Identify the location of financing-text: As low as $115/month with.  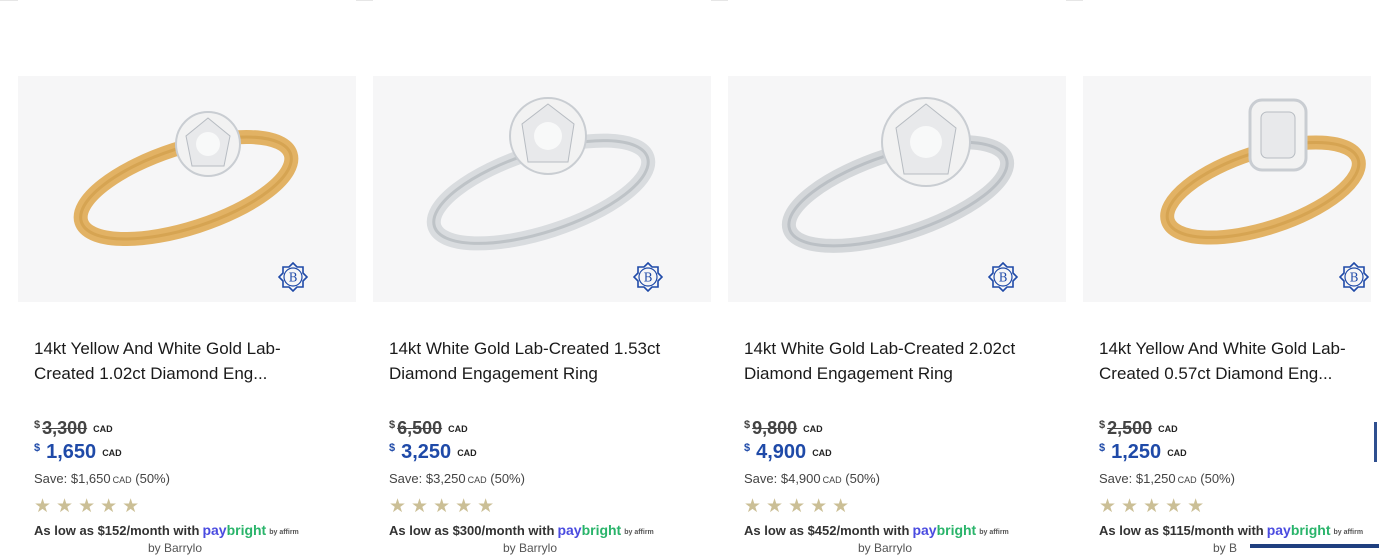
(1181, 530).